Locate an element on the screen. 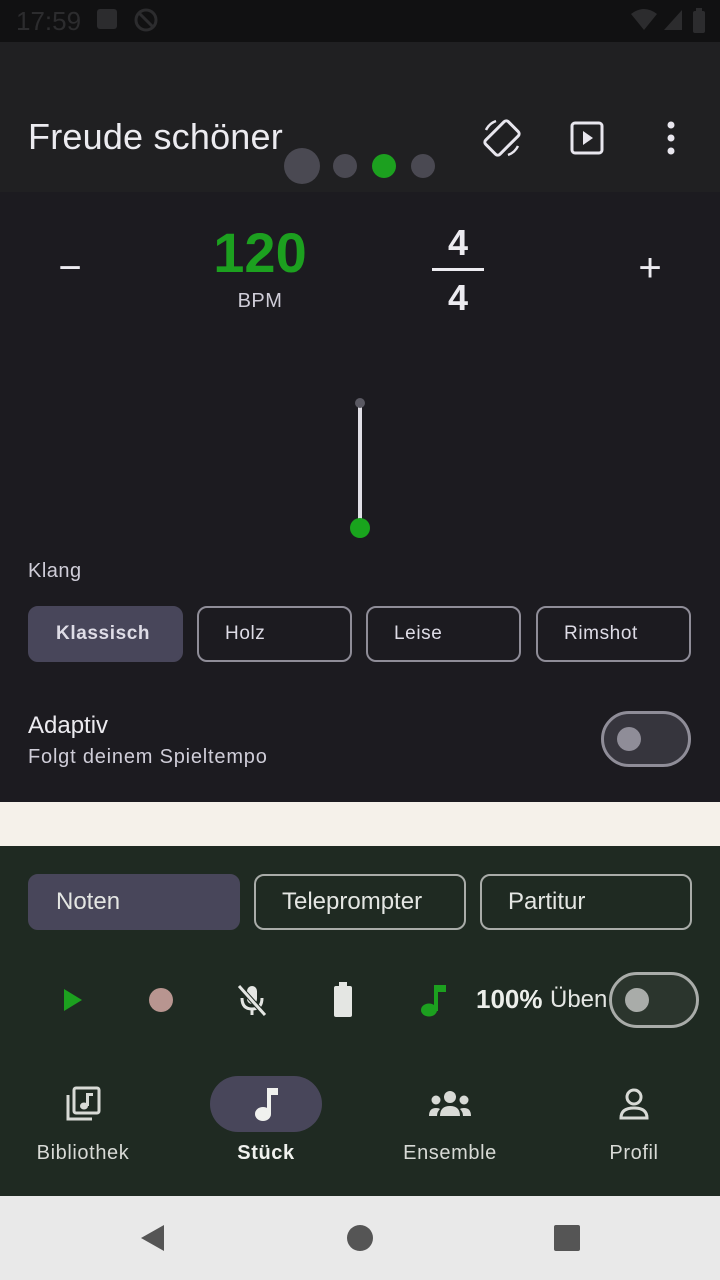  page-title: Freude schöner is located at coordinates (155, 136).